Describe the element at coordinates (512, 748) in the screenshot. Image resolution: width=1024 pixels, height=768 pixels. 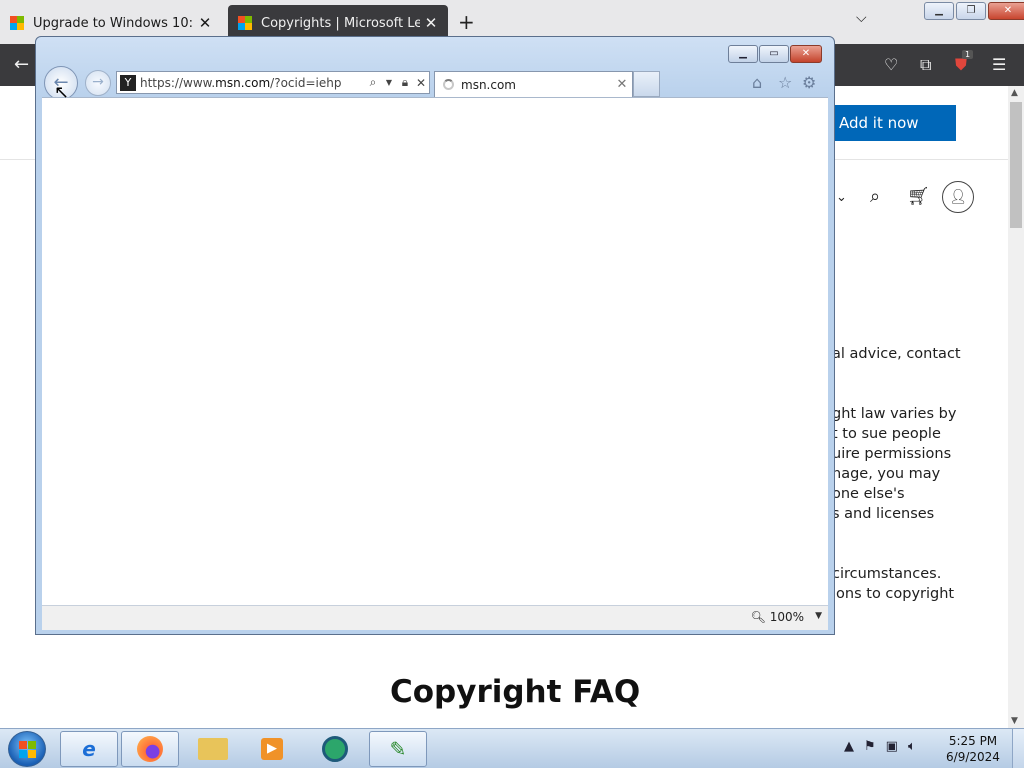
I see `taskbar: e ▶ ✎ ▲ ⚑ ▣ 🔈︎ 5:25 PM 6/9/2024` at that location.